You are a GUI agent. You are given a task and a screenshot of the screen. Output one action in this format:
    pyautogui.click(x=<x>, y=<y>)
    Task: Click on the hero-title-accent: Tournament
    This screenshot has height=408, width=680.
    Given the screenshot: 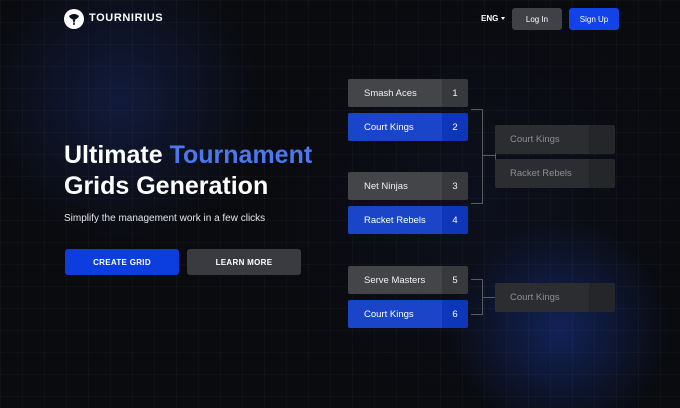 What is the action you would take?
    pyautogui.click(x=241, y=155)
    